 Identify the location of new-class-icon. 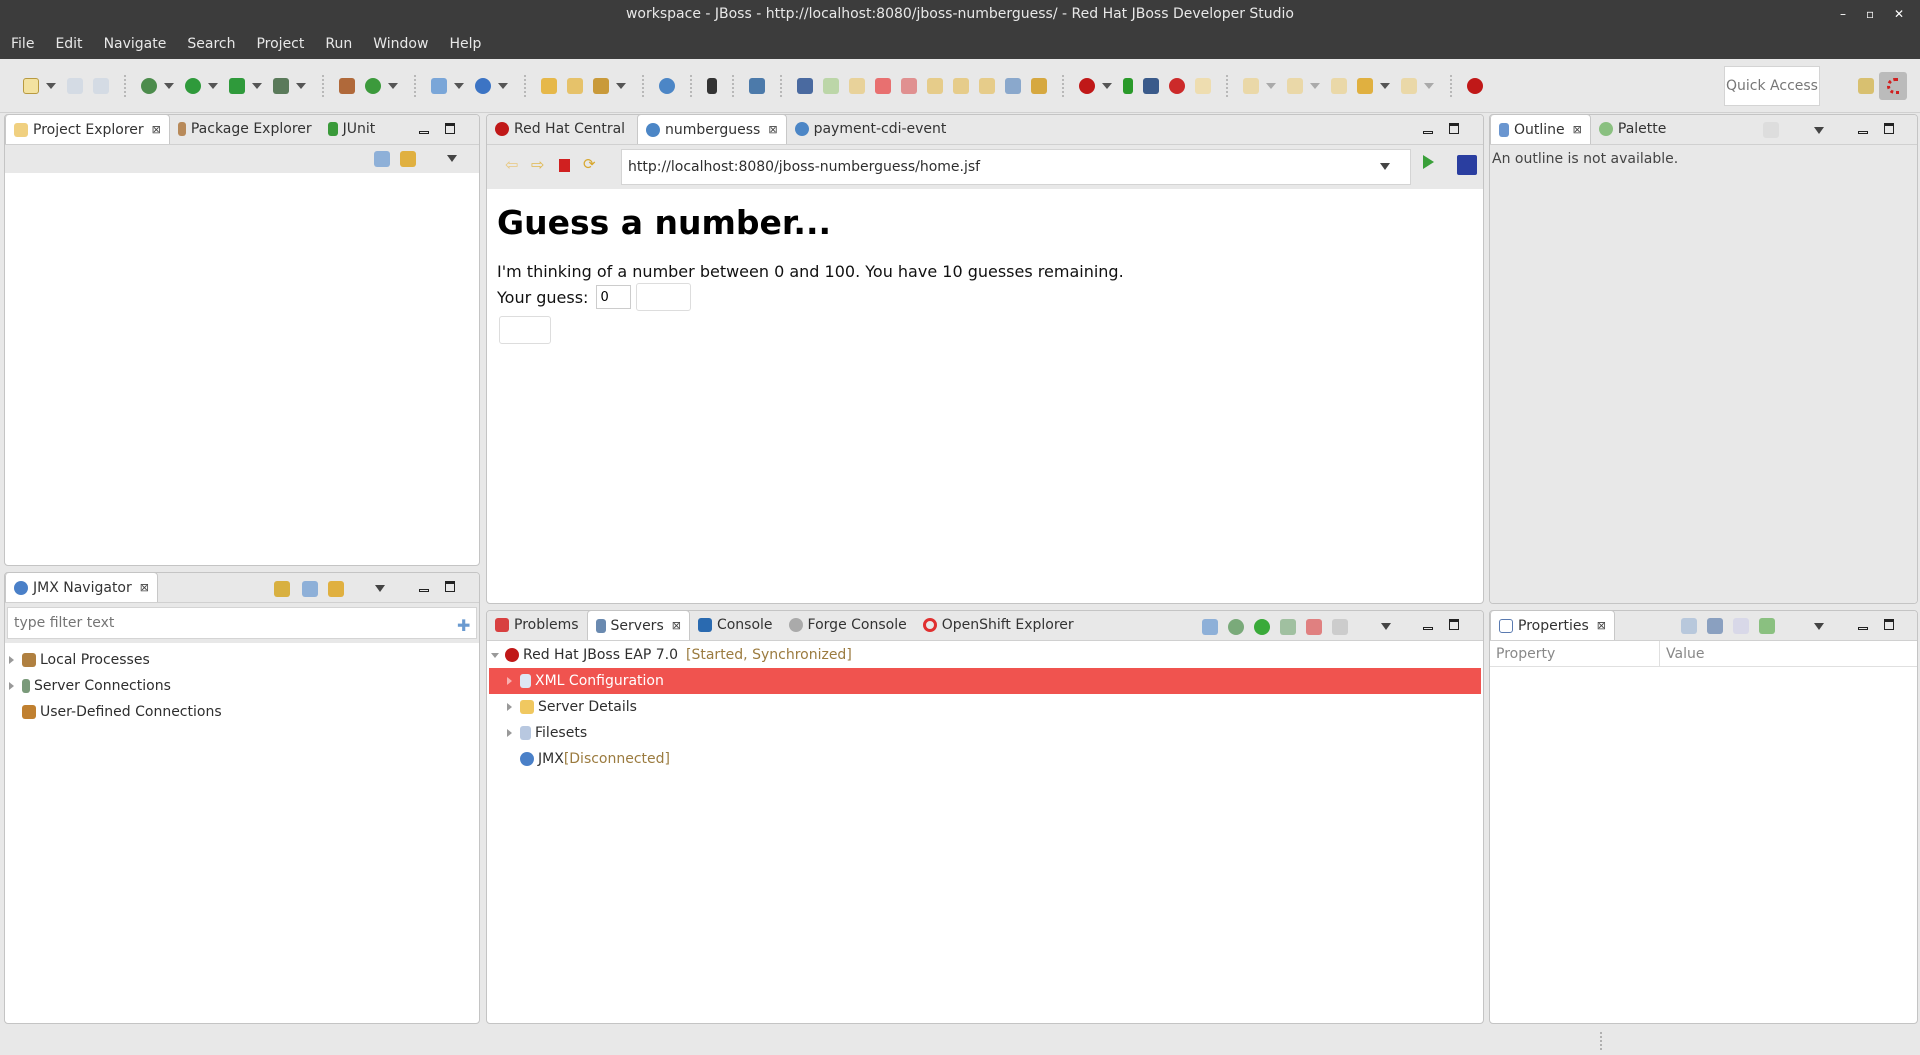
(373, 85).